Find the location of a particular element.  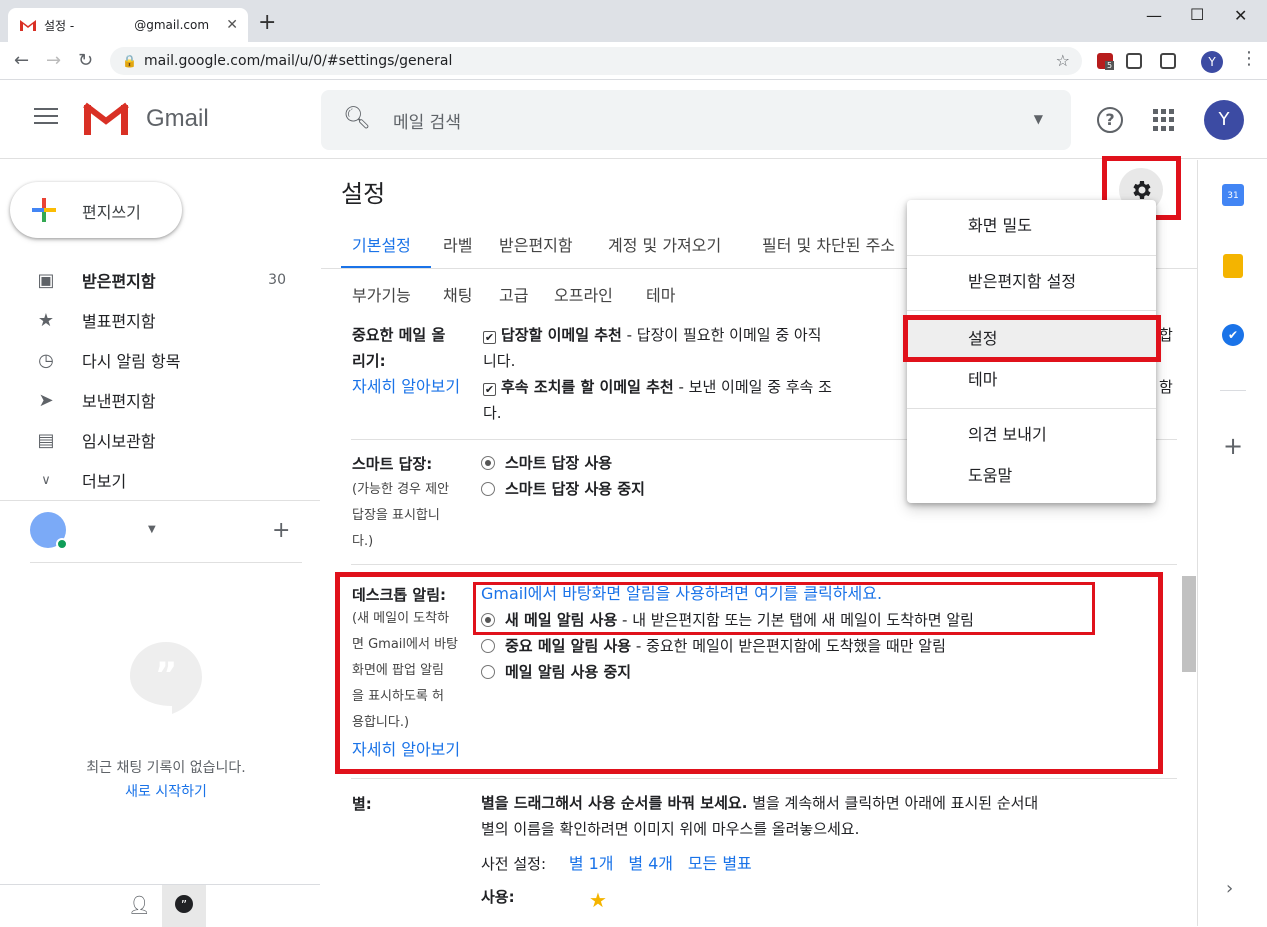

add-chat-icon: + is located at coordinates (281, 530).